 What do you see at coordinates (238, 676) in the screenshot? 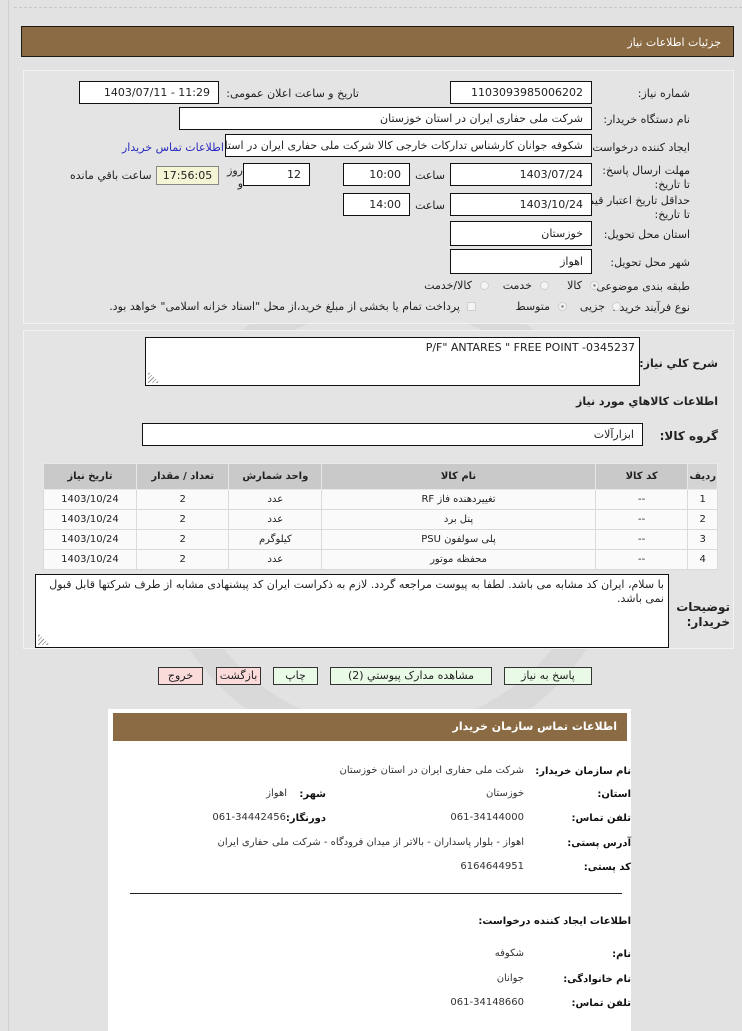
I see `back-button: بازگشت` at bounding box center [238, 676].